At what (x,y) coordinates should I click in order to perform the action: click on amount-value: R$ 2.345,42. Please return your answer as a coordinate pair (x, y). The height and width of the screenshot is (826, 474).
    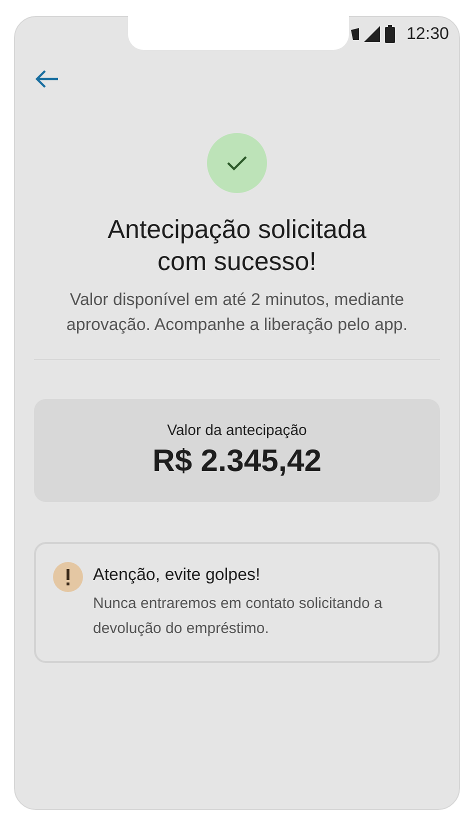
    Looking at the image, I should click on (237, 461).